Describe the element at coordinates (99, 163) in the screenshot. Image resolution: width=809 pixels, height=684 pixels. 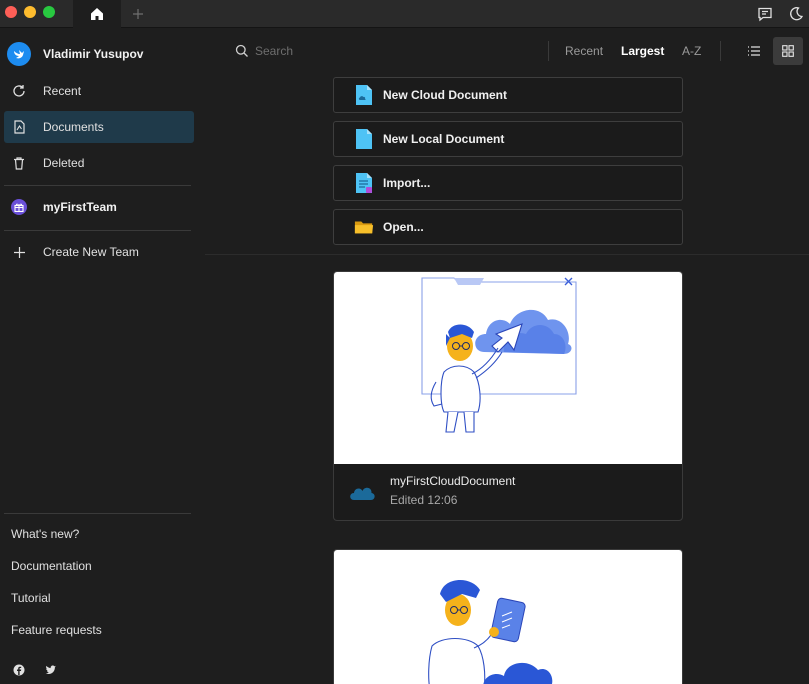
I see `sidebar-item-deleted: Deleted` at that location.